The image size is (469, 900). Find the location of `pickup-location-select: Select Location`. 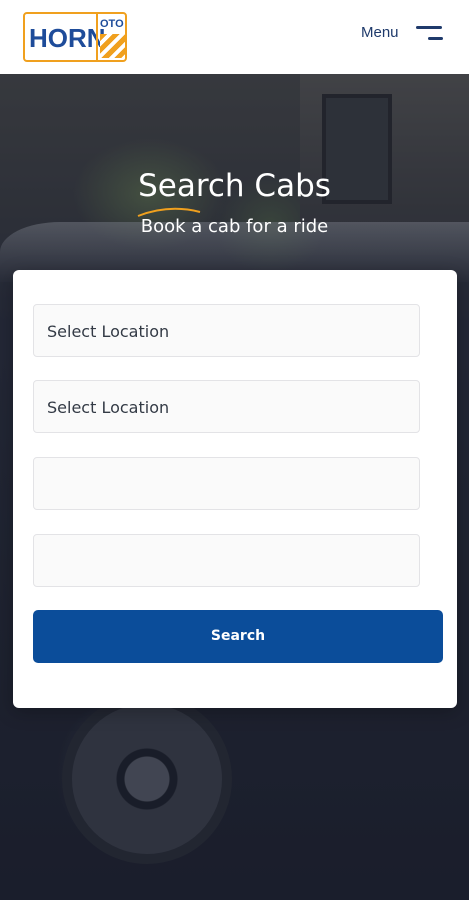

pickup-location-select: Select Location is located at coordinates (226, 330).